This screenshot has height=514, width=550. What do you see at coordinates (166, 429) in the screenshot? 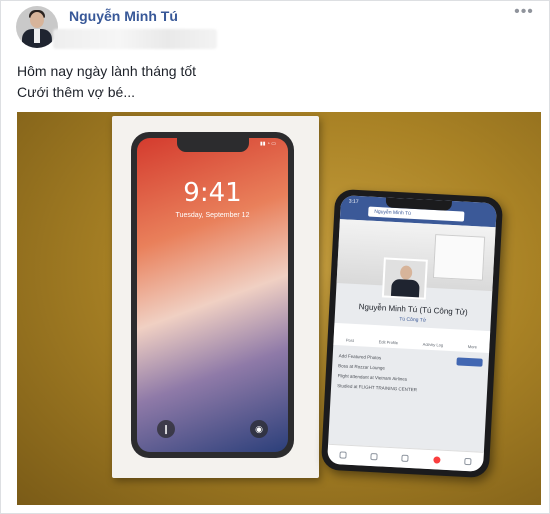
I see `flashlight-icon: ❙` at bounding box center [166, 429].